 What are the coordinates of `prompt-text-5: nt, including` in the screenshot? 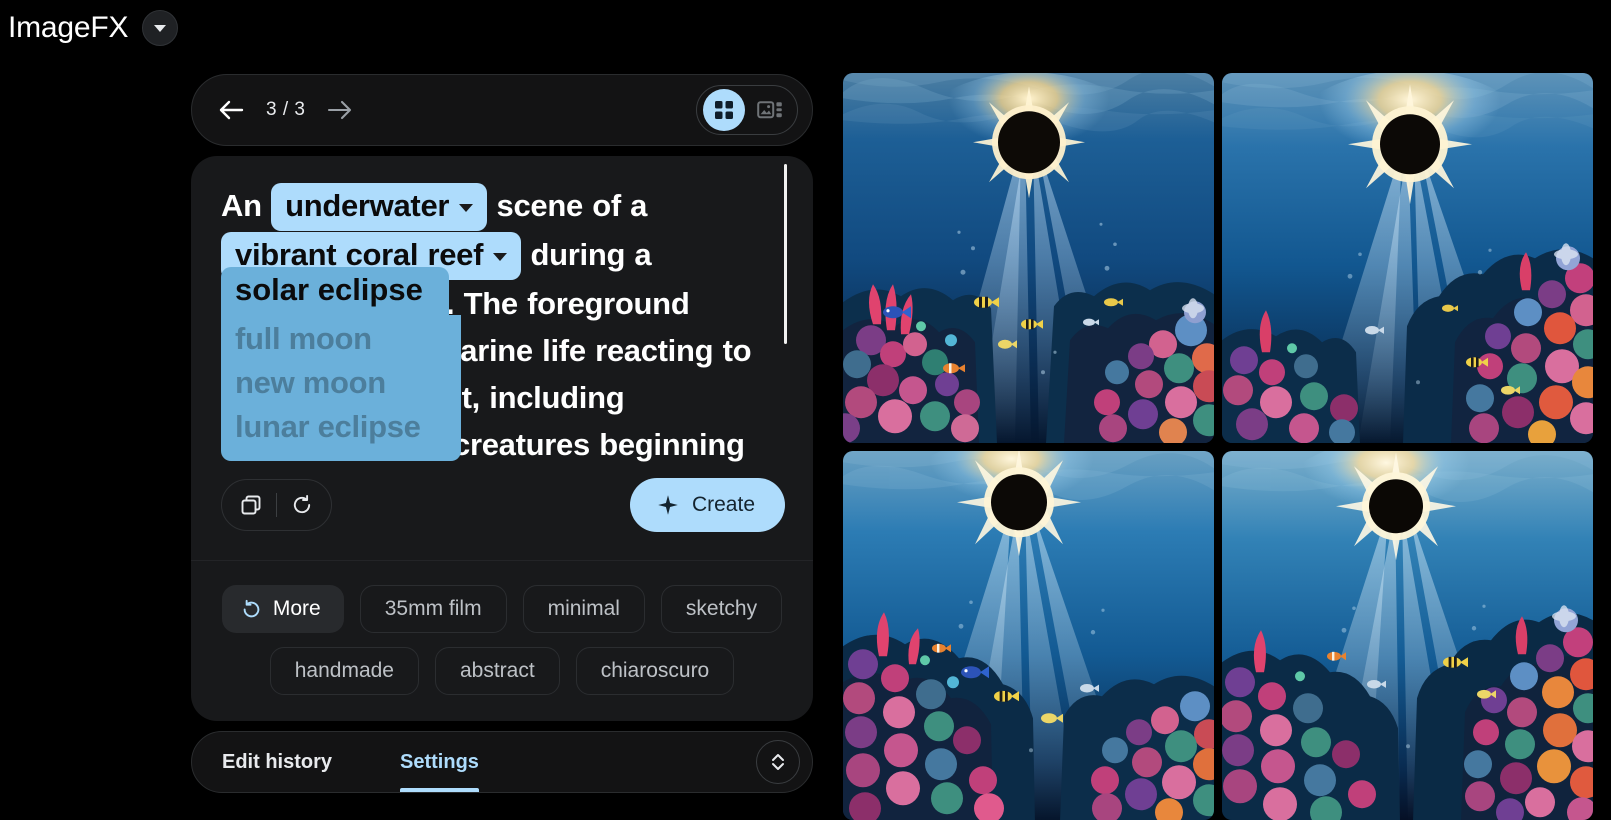 It's located at (534, 397).